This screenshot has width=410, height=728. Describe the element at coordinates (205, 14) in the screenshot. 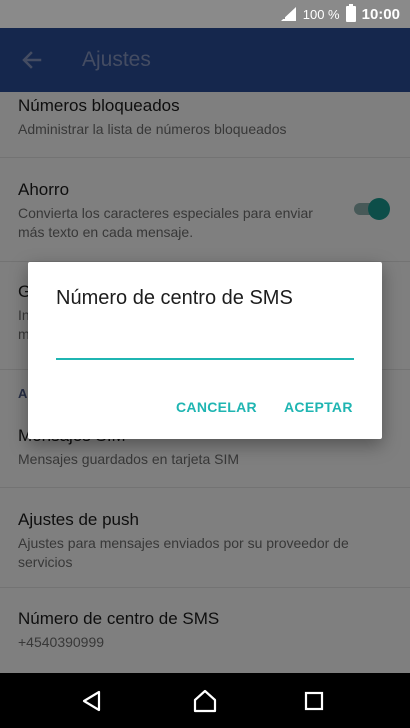

I see `status-bar: 100 % 10:00` at that location.